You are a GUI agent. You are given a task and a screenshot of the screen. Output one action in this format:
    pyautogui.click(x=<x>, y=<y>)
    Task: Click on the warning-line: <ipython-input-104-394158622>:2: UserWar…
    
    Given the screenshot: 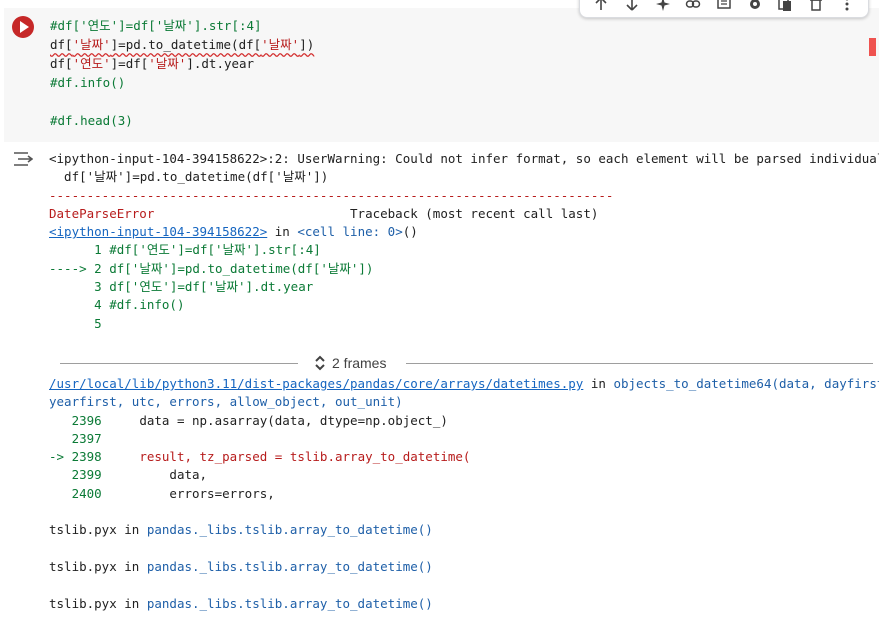 What is the action you would take?
    pyautogui.click(x=464, y=158)
    